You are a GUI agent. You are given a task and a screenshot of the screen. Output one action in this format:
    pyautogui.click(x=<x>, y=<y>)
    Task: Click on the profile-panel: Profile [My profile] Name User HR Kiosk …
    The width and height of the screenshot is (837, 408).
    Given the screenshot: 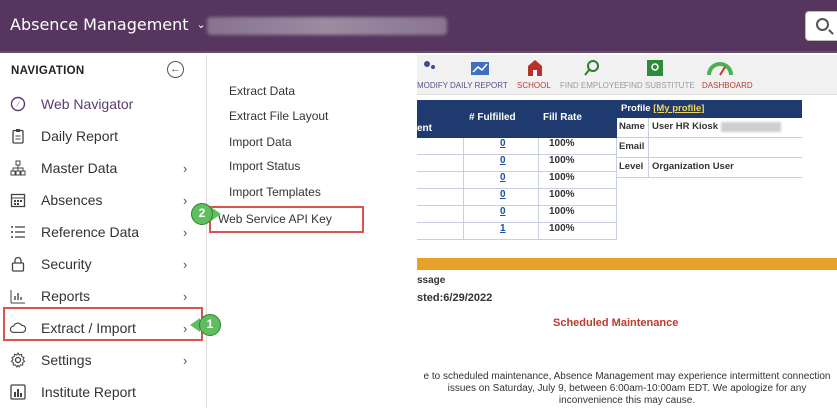 What is the action you would take?
    pyautogui.click(x=709, y=139)
    